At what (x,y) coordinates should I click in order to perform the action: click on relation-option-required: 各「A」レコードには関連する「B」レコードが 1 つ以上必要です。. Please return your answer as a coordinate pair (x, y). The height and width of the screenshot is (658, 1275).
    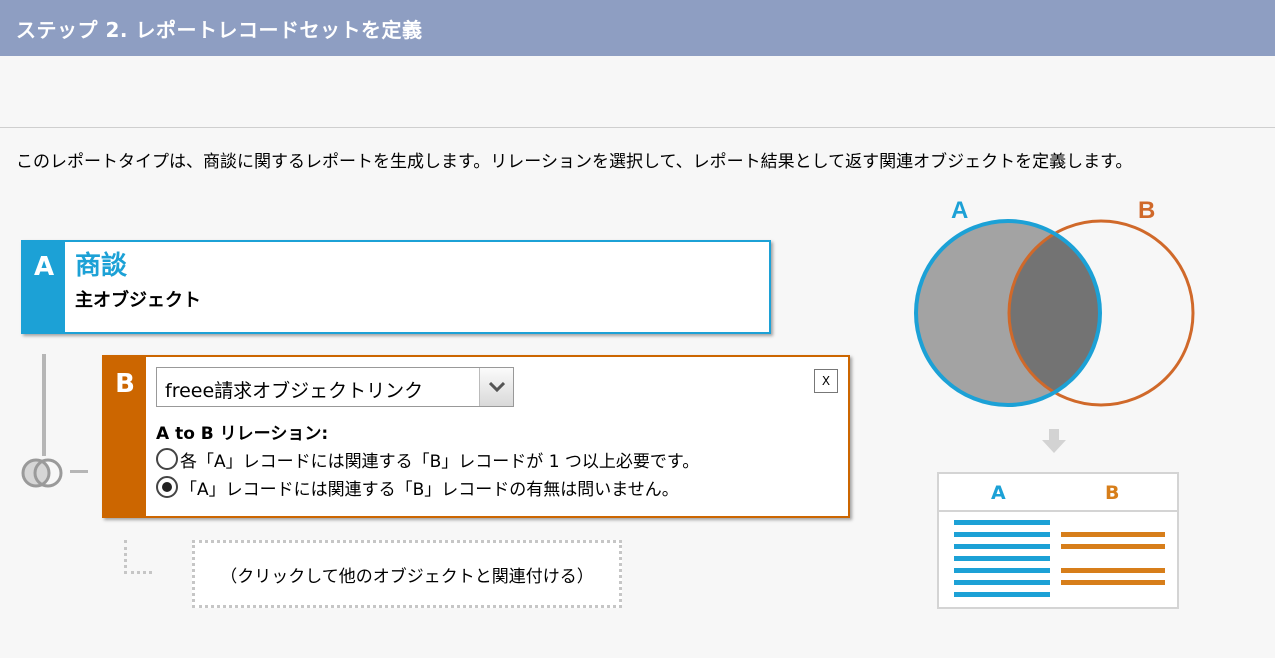
    Looking at the image, I should click on (497, 459).